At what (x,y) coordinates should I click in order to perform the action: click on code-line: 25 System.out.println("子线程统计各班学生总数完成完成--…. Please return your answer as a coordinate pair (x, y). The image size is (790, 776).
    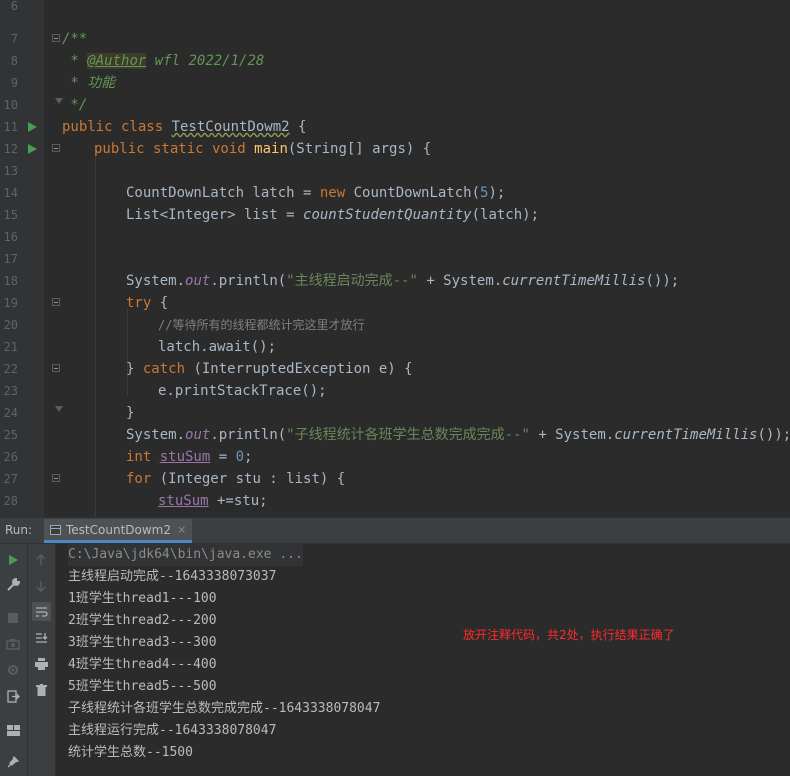
    Looking at the image, I should click on (395, 435).